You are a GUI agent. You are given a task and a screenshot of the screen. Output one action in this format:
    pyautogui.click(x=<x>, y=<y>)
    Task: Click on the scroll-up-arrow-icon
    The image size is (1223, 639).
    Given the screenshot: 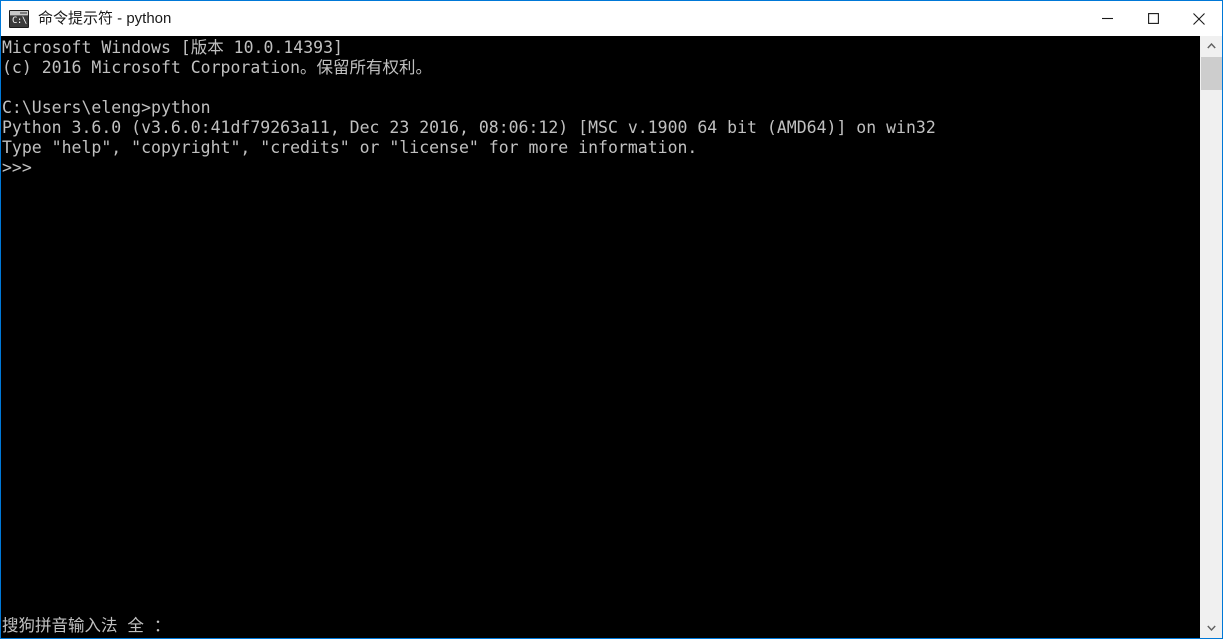 What is the action you would take?
    pyautogui.click(x=1211, y=46)
    